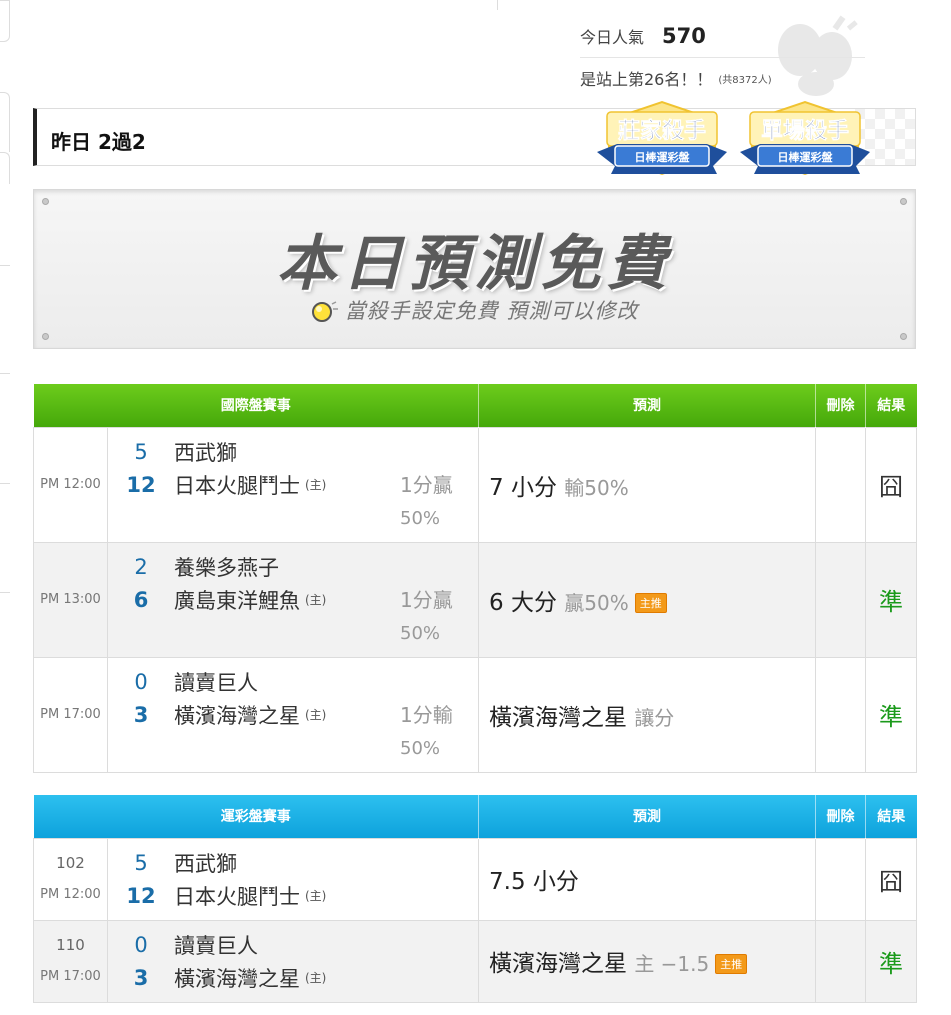 Image resolution: width=951 pixels, height=1015 pixels. Describe the element at coordinates (523, 487) in the screenshot. I see `prediction-pick: 7 小分` at that location.